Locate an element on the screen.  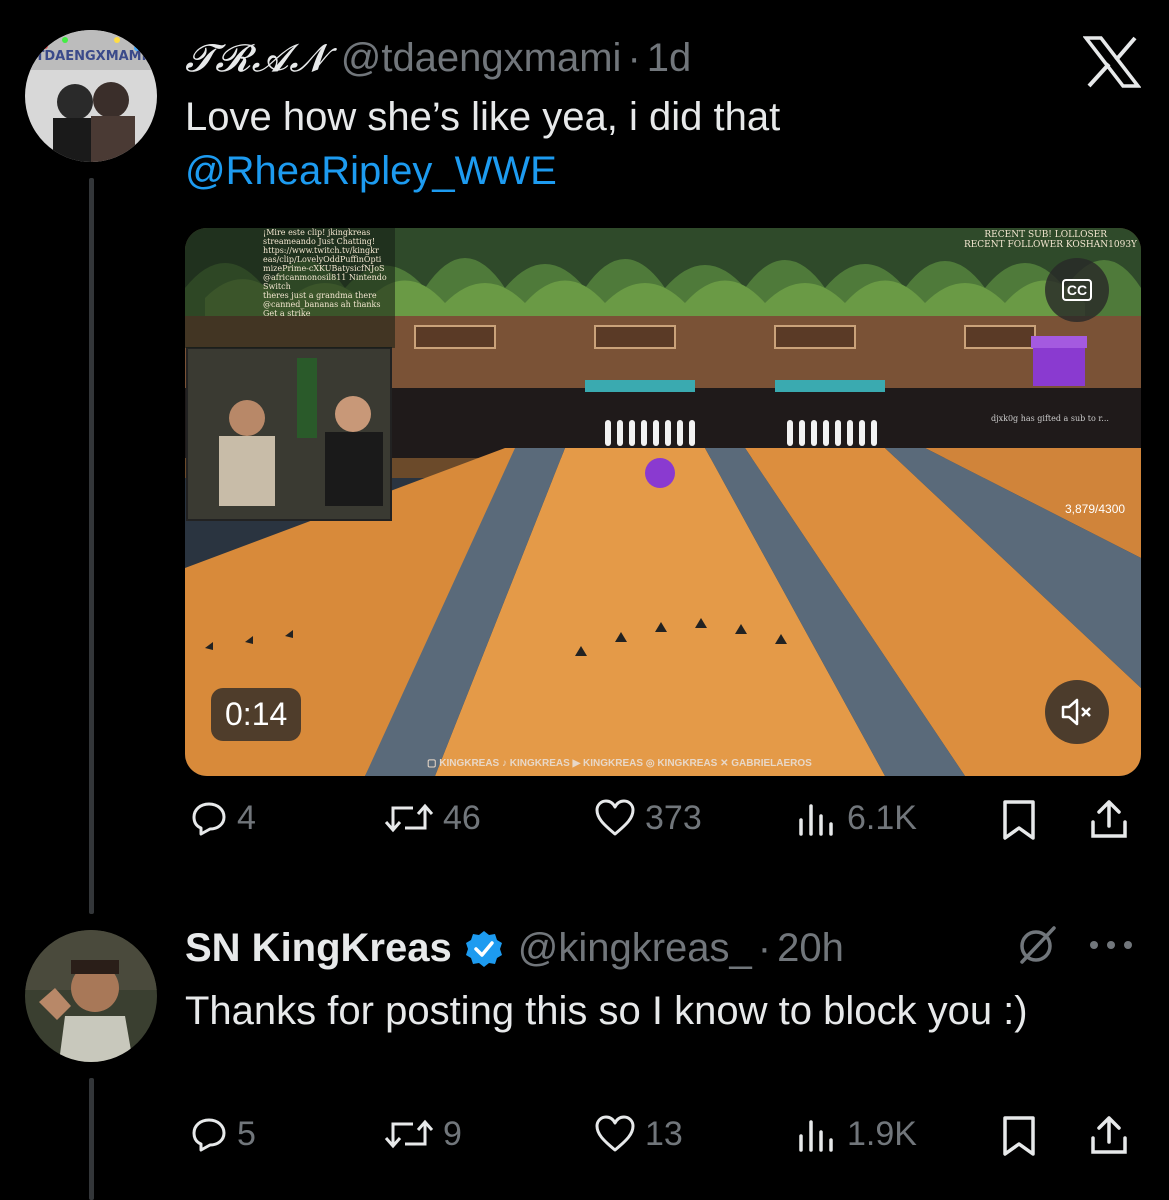
chat-line: theres just a grandma there is located at coordinates (320, 295).